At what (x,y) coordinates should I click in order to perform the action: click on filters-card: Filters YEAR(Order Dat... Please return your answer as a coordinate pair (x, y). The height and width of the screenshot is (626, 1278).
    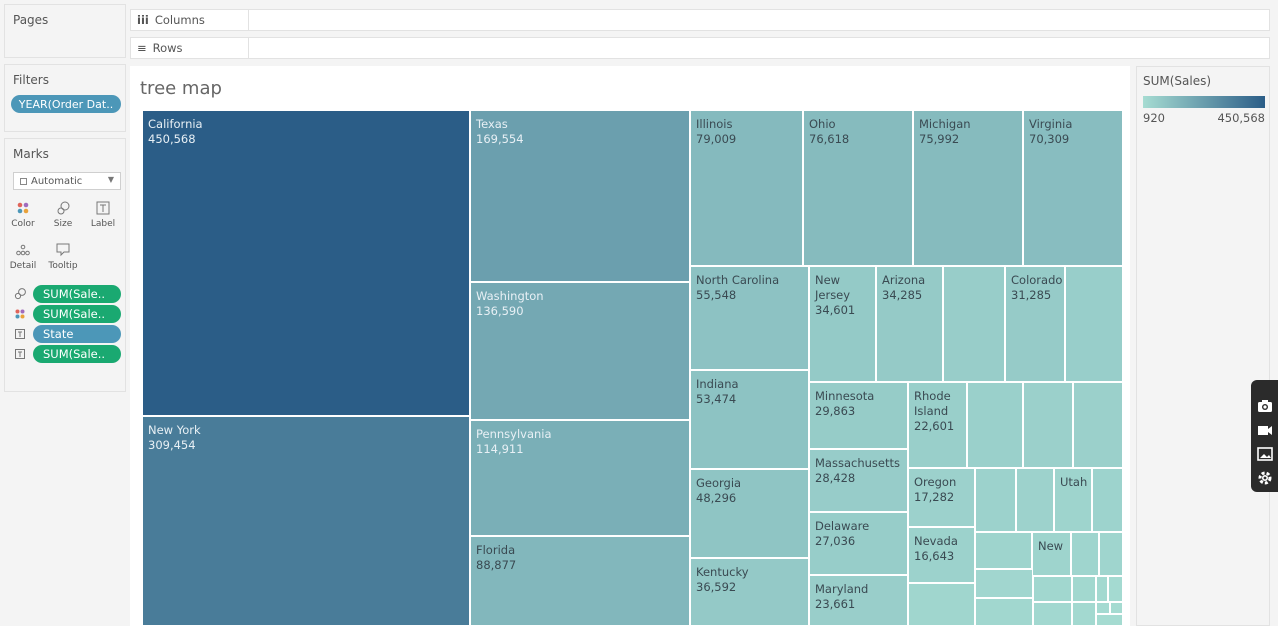
    Looking at the image, I should click on (65, 98).